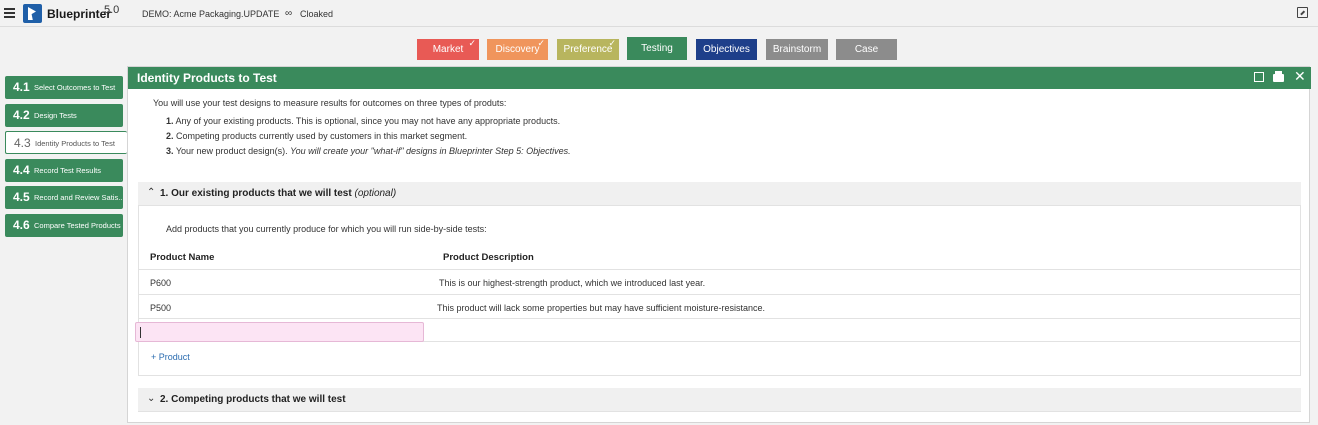  I want to click on step-number: 4.1, so click(21, 87).